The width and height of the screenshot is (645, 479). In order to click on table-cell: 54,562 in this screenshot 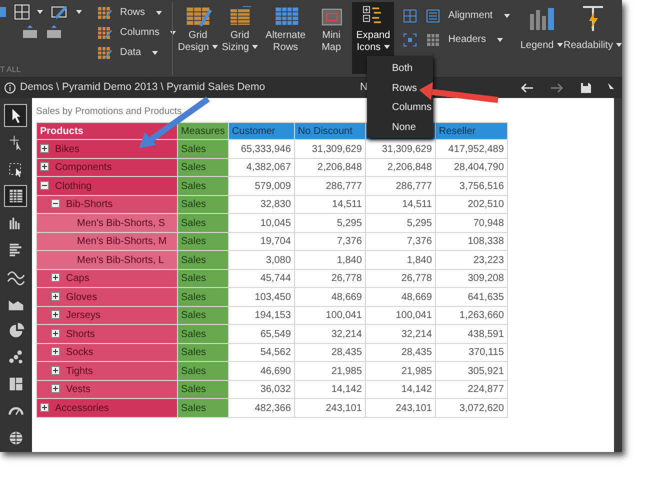, I will do `click(261, 352)`.